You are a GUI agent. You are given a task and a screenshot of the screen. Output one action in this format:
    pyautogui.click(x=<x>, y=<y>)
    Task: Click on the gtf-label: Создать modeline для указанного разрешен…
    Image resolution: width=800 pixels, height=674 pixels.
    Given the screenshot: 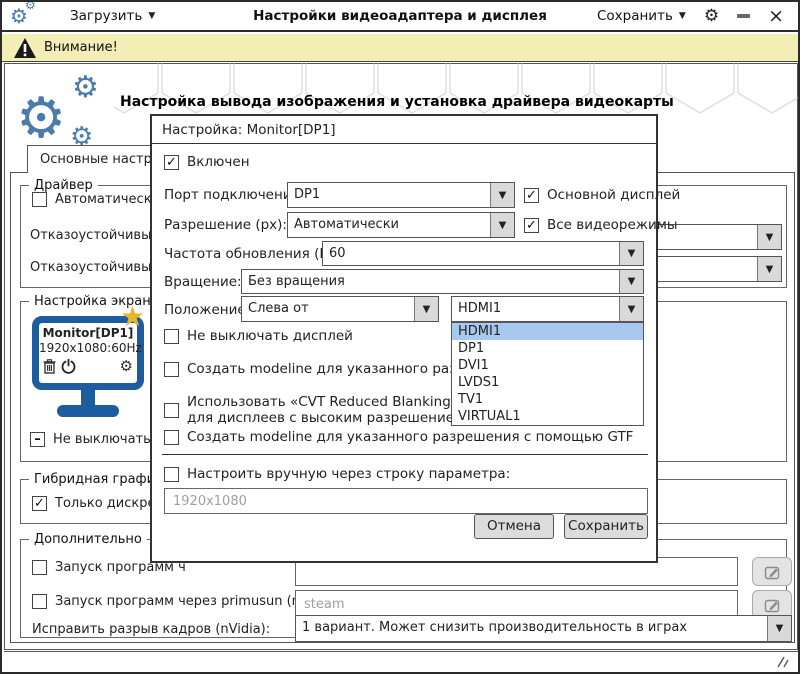 What is the action you would take?
    pyautogui.click(x=410, y=437)
    